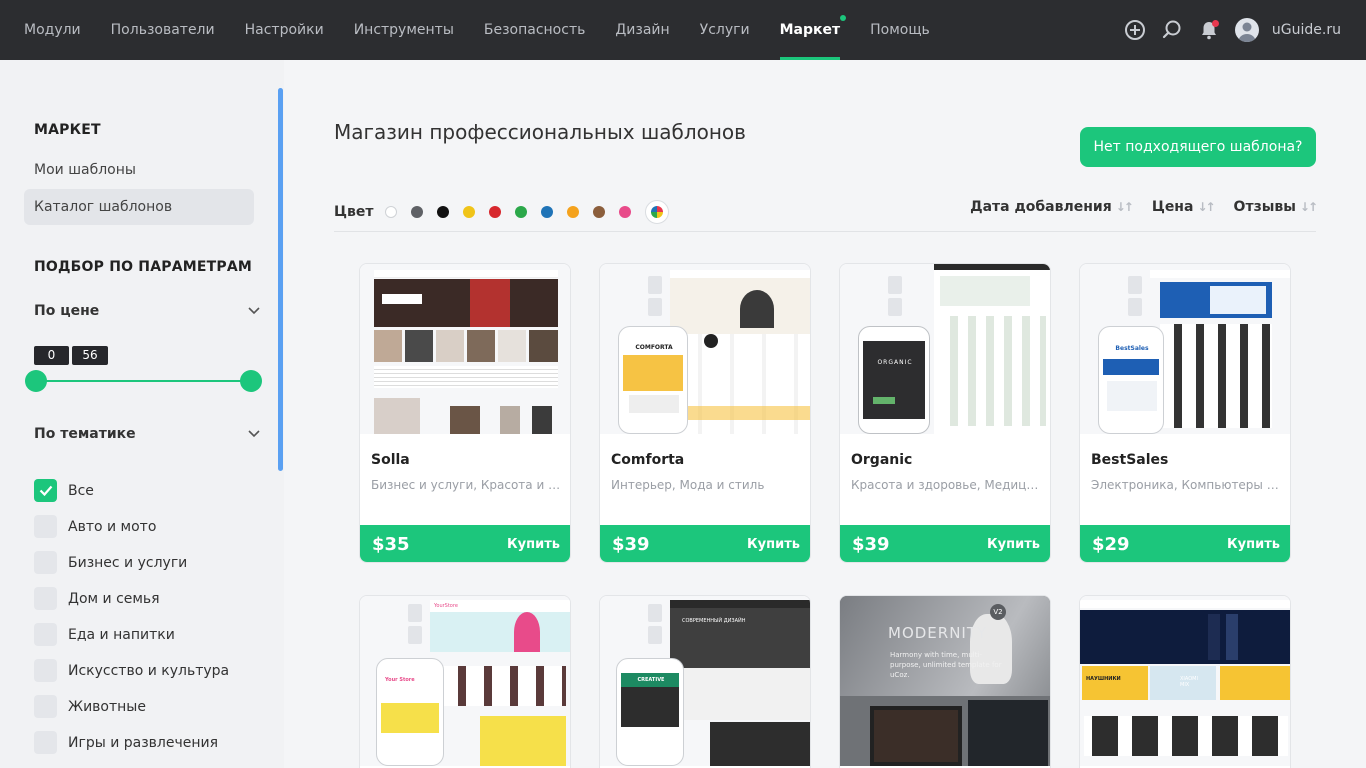  What do you see at coordinates (280, 279) in the screenshot?
I see `sidebar-scrollbar` at bounding box center [280, 279].